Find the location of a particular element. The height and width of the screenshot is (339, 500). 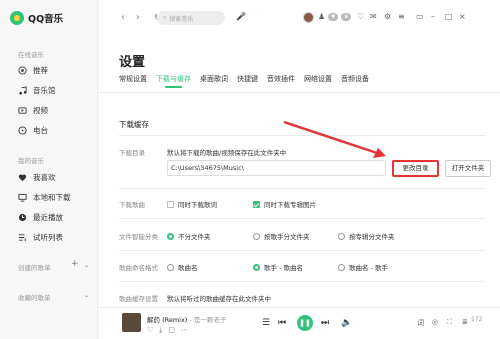

checkbox-download-lyrics: 同时下载歌词 is located at coordinates (192, 204).